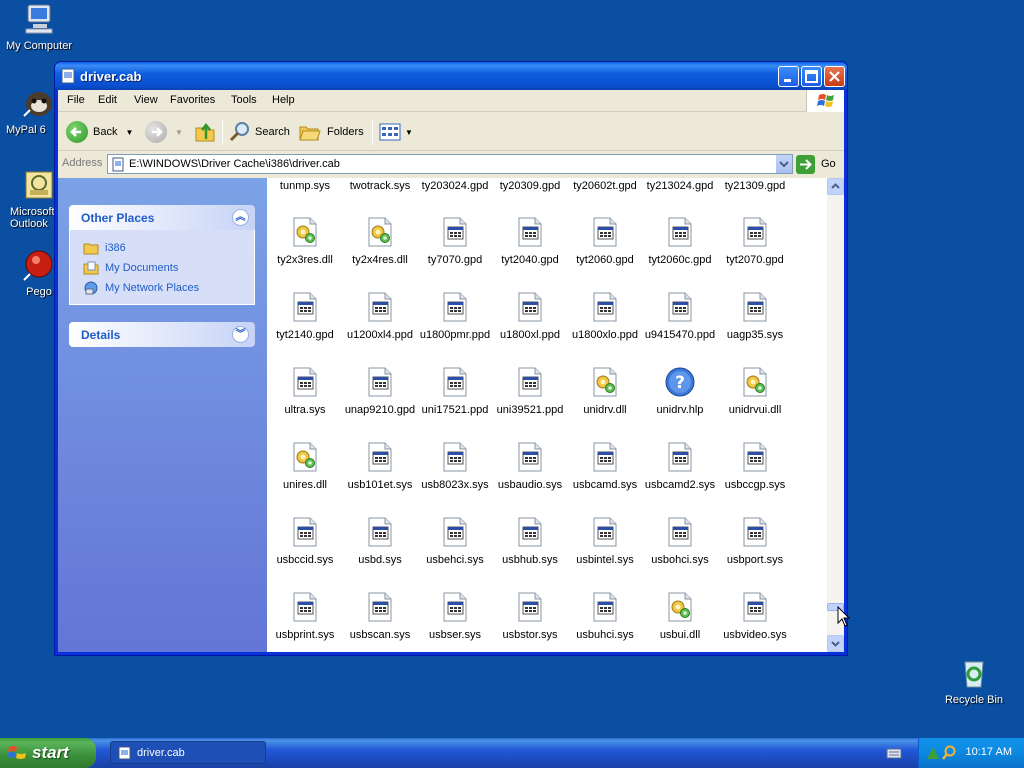 This screenshot has height=768, width=1024. Describe the element at coordinates (244, 100) in the screenshot. I see `menu-tools: Tools` at that location.